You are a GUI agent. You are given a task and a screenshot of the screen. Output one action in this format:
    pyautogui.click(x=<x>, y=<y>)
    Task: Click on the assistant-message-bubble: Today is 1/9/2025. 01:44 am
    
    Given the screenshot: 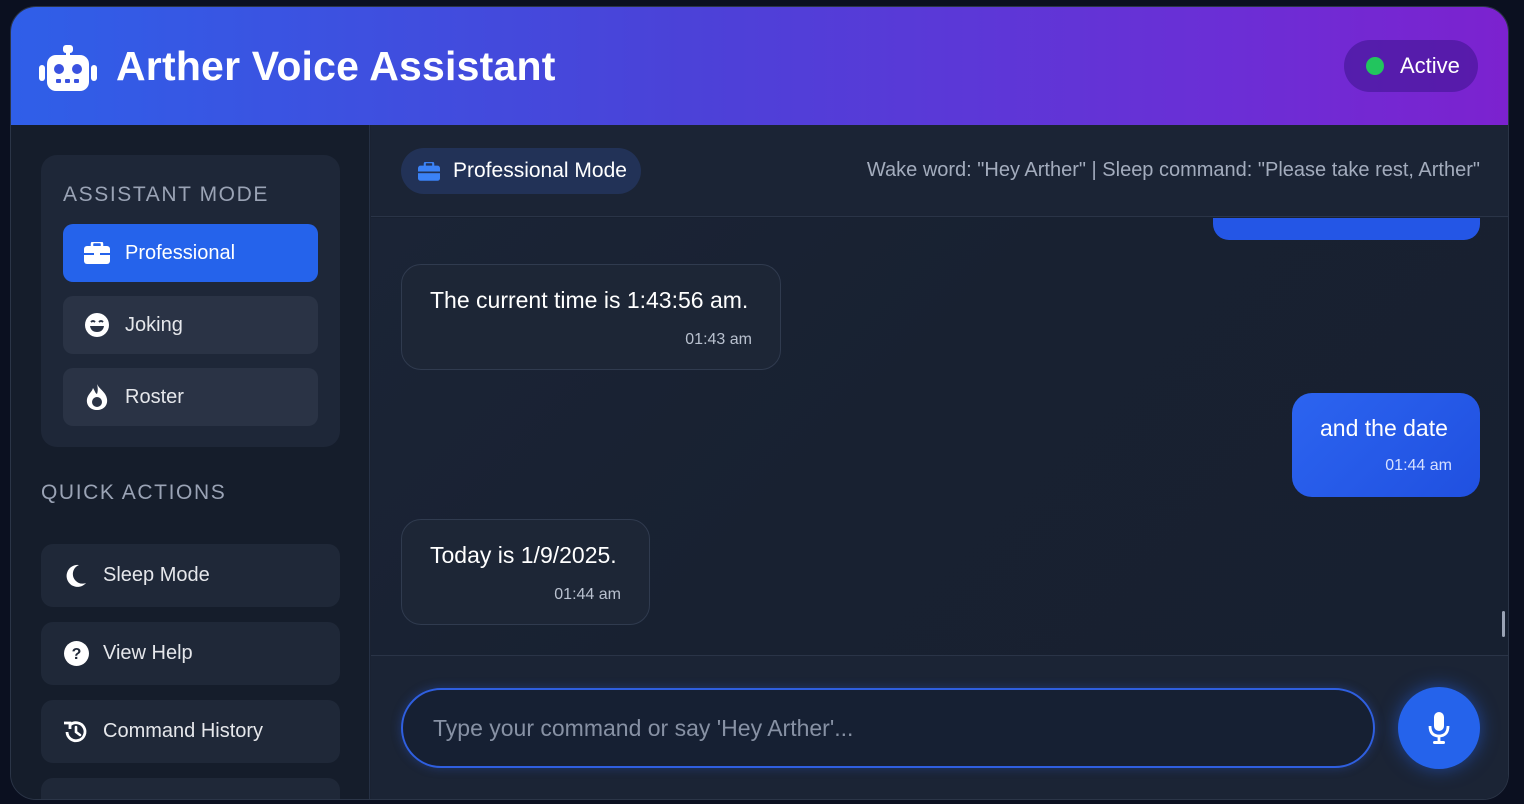 What is the action you would take?
    pyautogui.click(x=525, y=572)
    